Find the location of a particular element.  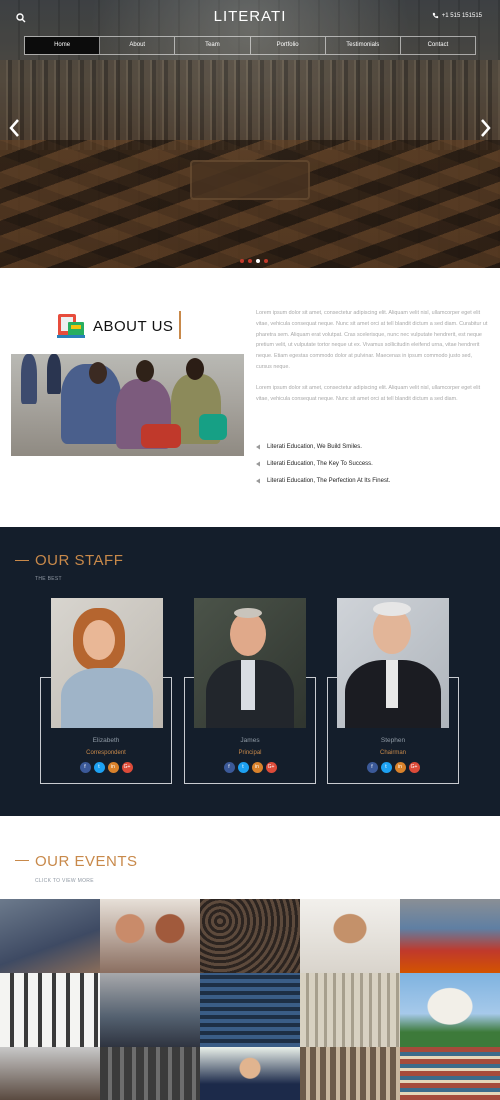

about-divider is located at coordinates (180, 325).